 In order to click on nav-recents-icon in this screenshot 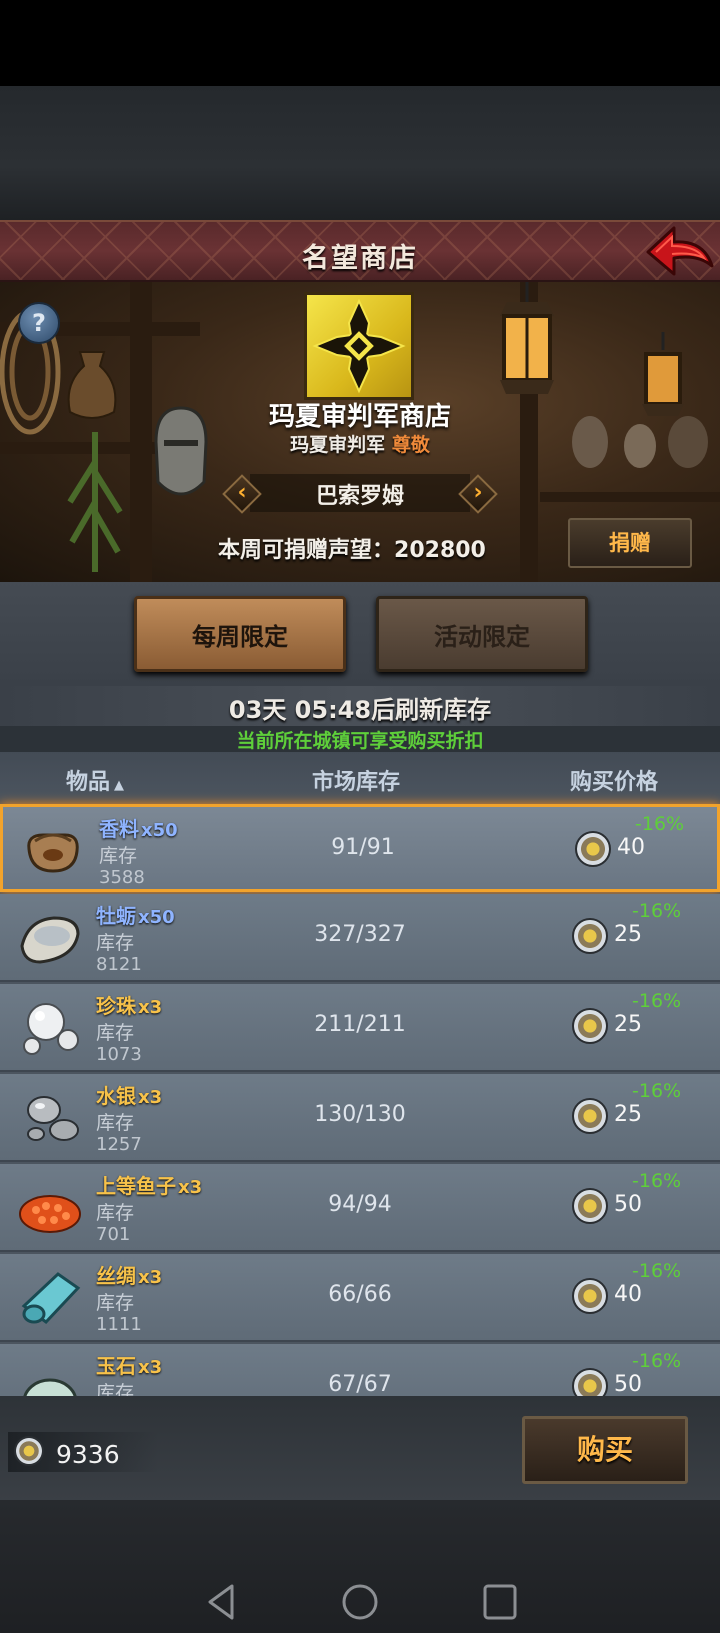, I will do `click(500, 1602)`.